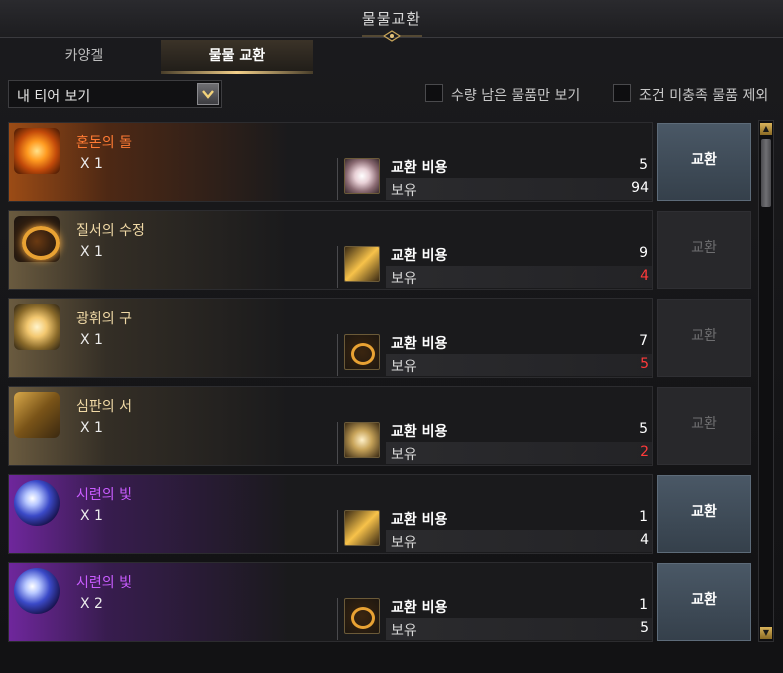 This screenshot has height=673, width=783. What do you see at coordinates (519, 453) in the screenshot?
I see `owned-bar: 보유 2` at bounding box center [519, 453].